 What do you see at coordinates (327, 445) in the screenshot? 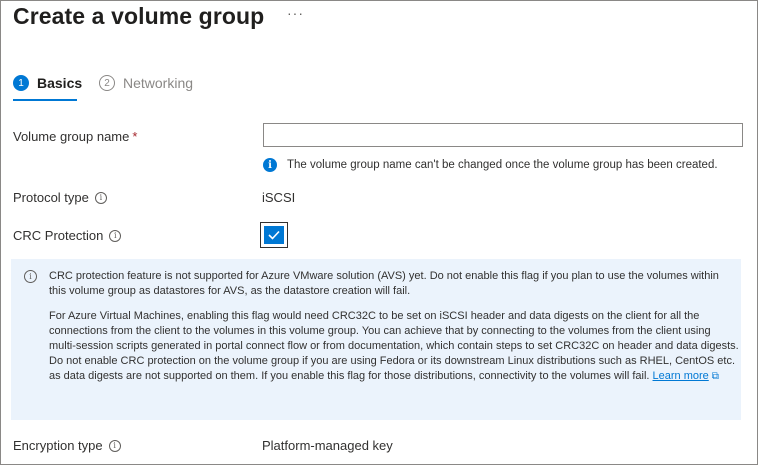
I see `encryption-type-value: Platform-managed key` at bounding box center [327, 445].